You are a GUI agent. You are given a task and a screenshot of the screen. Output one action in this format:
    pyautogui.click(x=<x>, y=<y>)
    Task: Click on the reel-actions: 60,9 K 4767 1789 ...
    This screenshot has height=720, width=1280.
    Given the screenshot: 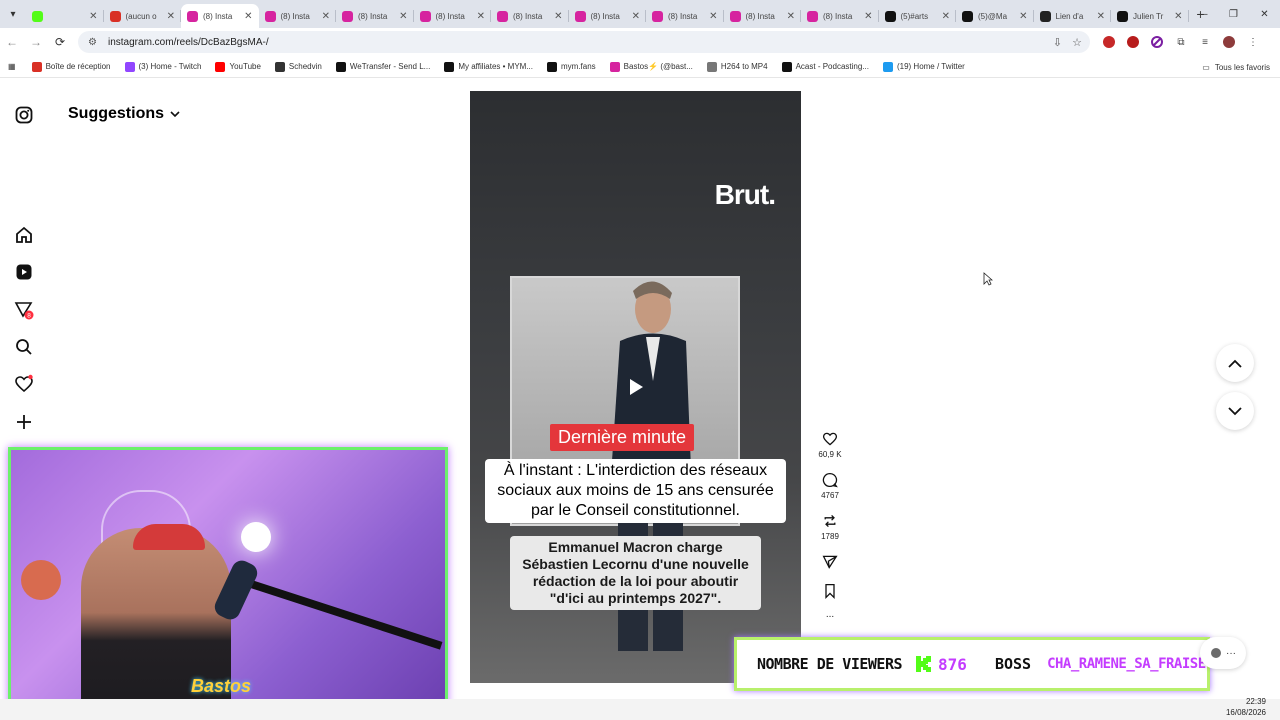 What is the action you would take?
    pyautogui.click(x=830, y=531)
    